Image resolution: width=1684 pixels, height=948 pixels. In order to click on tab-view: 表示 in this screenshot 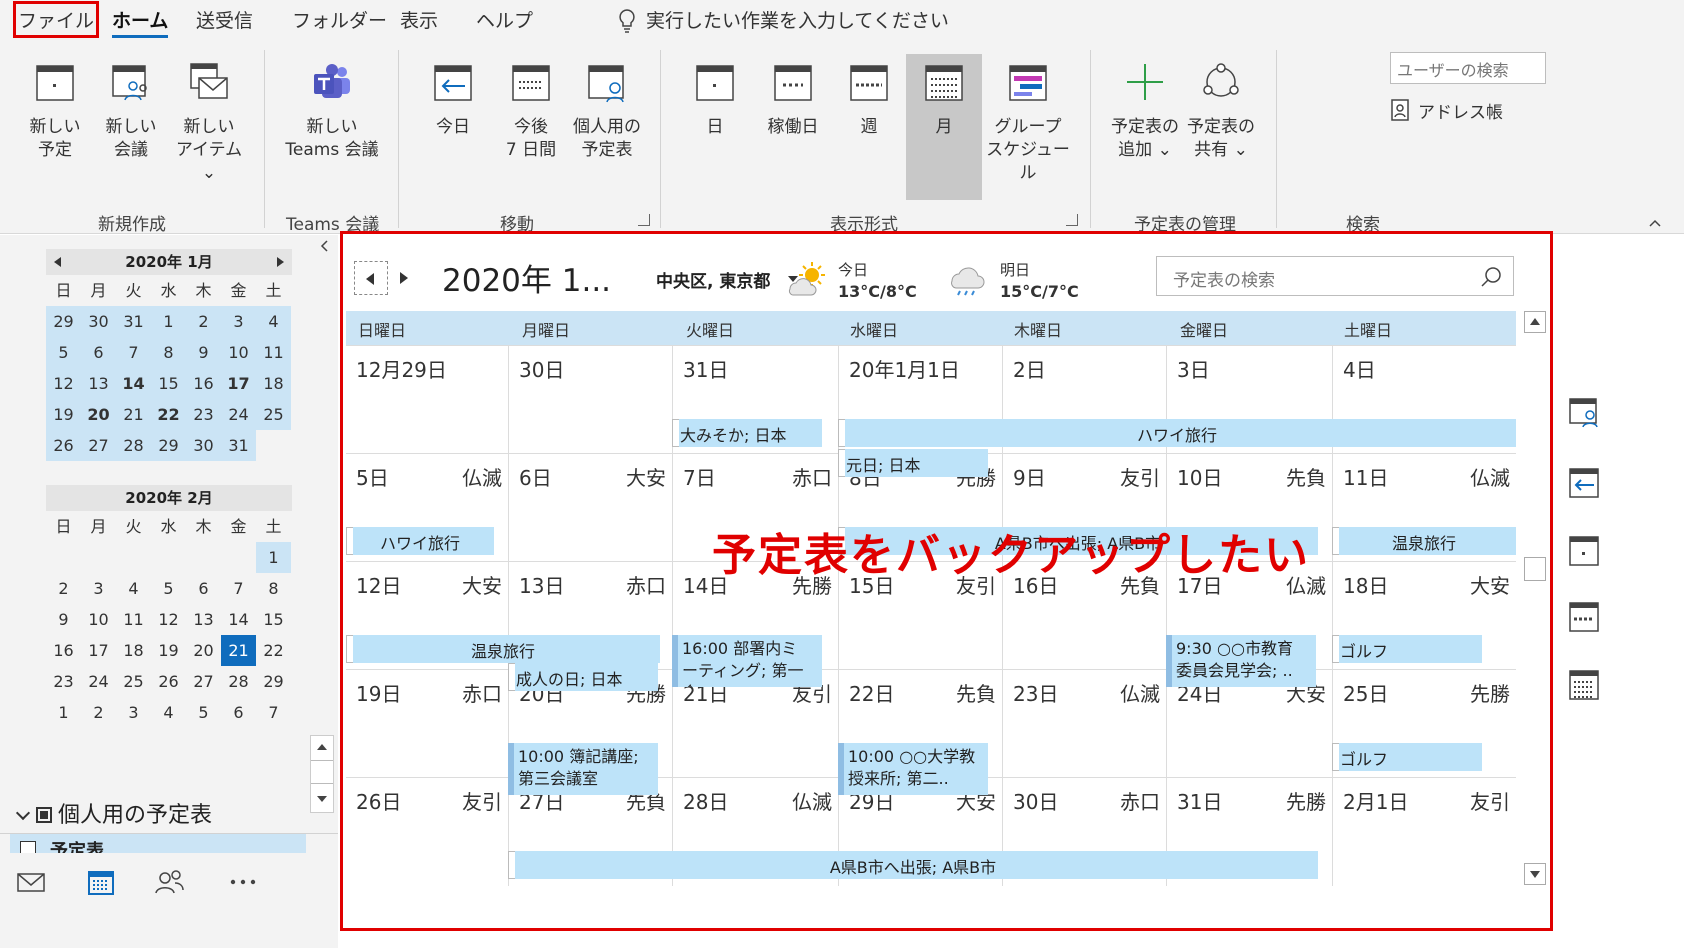, I will do `click(419, 19)`.